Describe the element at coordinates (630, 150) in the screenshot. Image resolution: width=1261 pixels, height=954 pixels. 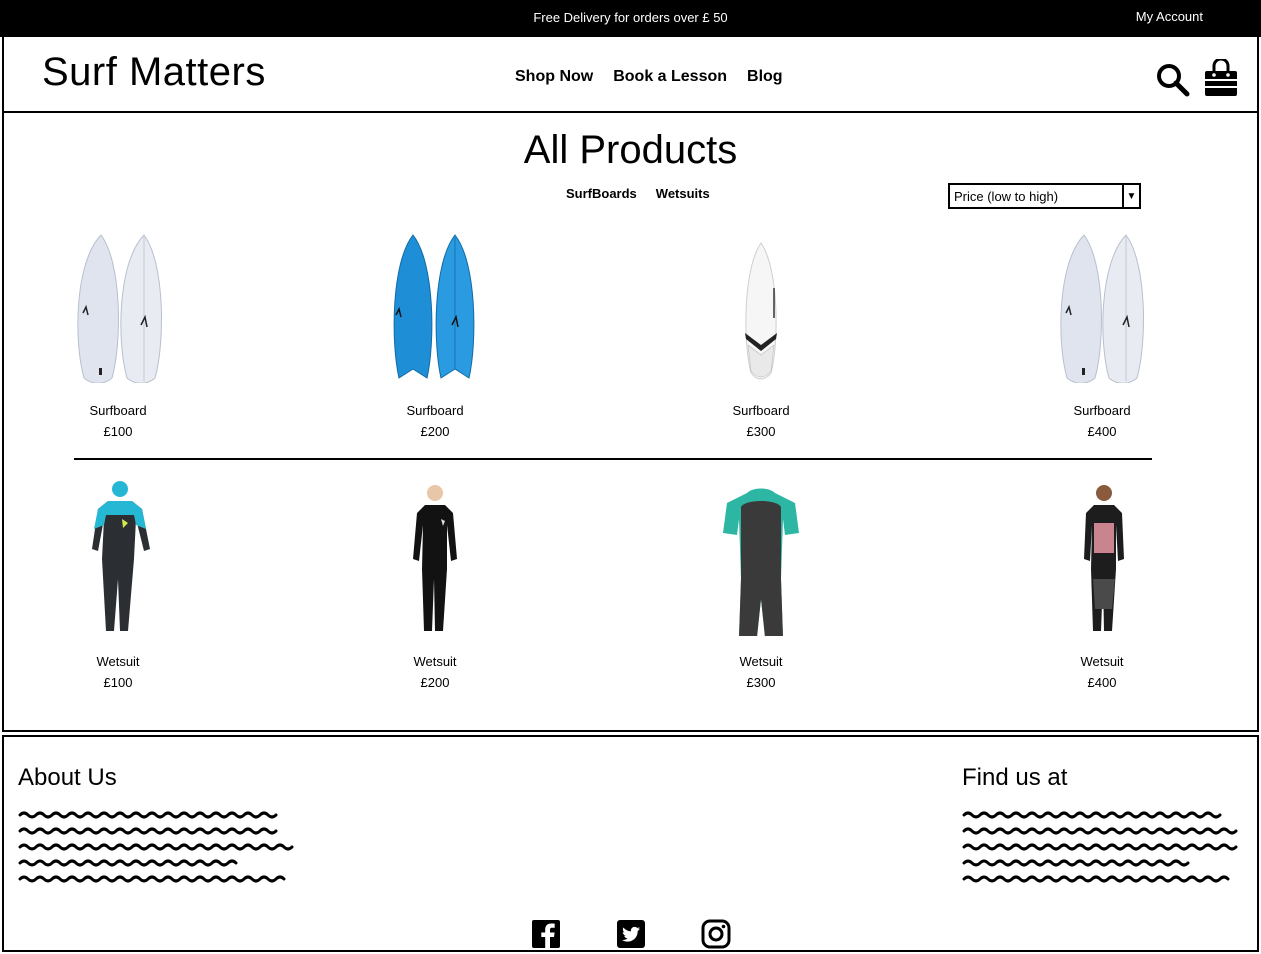
I see `page-title: All Products` at that location.